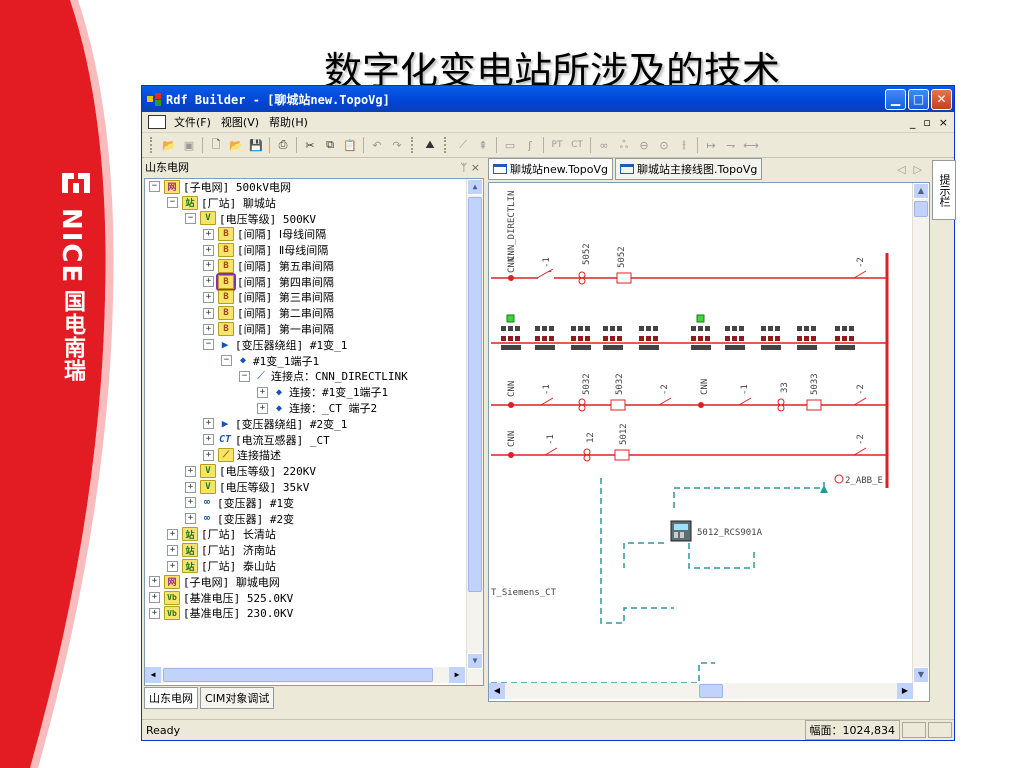 The height and width of the screenshot is (768, 1024). What do you see at coordinates (658, 581) in the screenshot?
I see `secondary-wiring` at bounding box center [658, 581].